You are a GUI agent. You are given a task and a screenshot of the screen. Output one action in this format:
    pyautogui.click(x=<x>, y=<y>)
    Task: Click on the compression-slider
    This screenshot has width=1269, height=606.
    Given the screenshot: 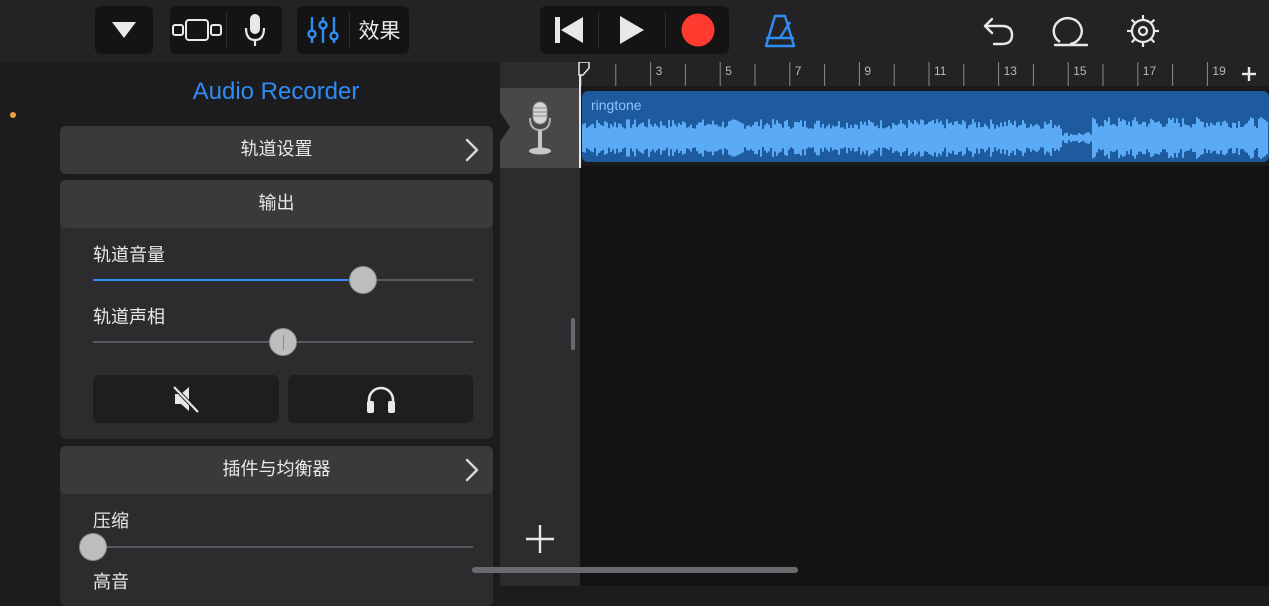 What is the action you would take?
    pyautogui.click(x=283, y=547)
    